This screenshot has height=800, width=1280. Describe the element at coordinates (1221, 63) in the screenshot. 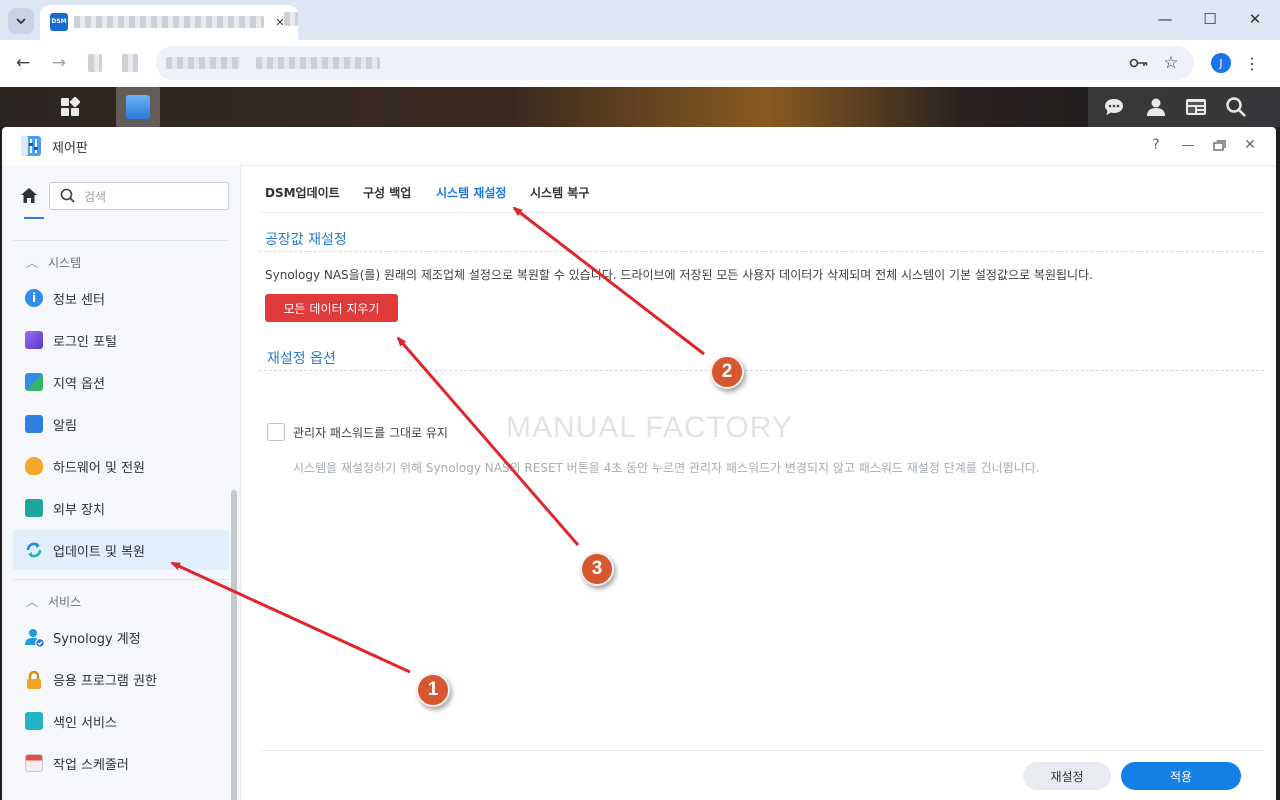

I see `profile-avatar: J` at that location.